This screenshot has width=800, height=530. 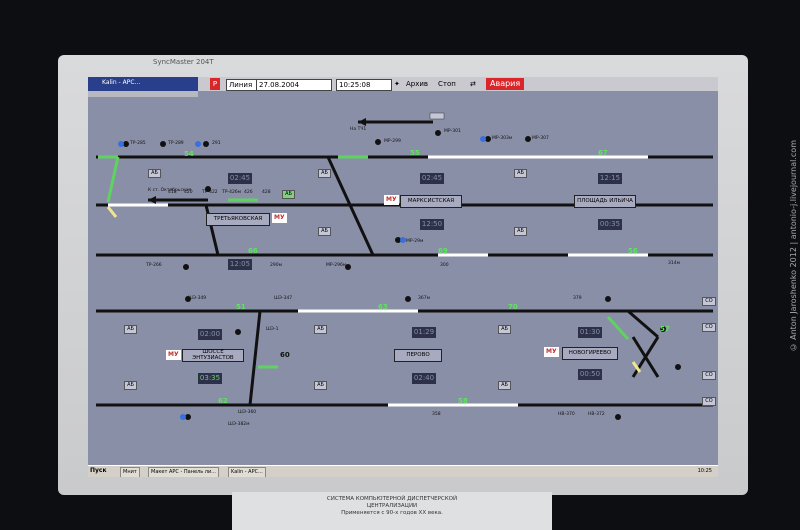 What do you see at coordinates (596, 414) in the screenshot?
I see `label-nv372: НВ-372` at bounding box center [596, 414].